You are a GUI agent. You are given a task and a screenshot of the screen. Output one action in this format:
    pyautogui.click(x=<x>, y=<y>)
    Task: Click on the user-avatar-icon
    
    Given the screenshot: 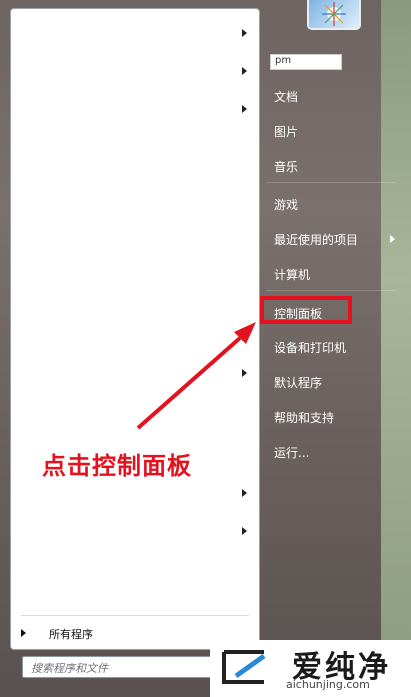 What is the action you would take?
    pyautogui.click(x=334, y=15)
    